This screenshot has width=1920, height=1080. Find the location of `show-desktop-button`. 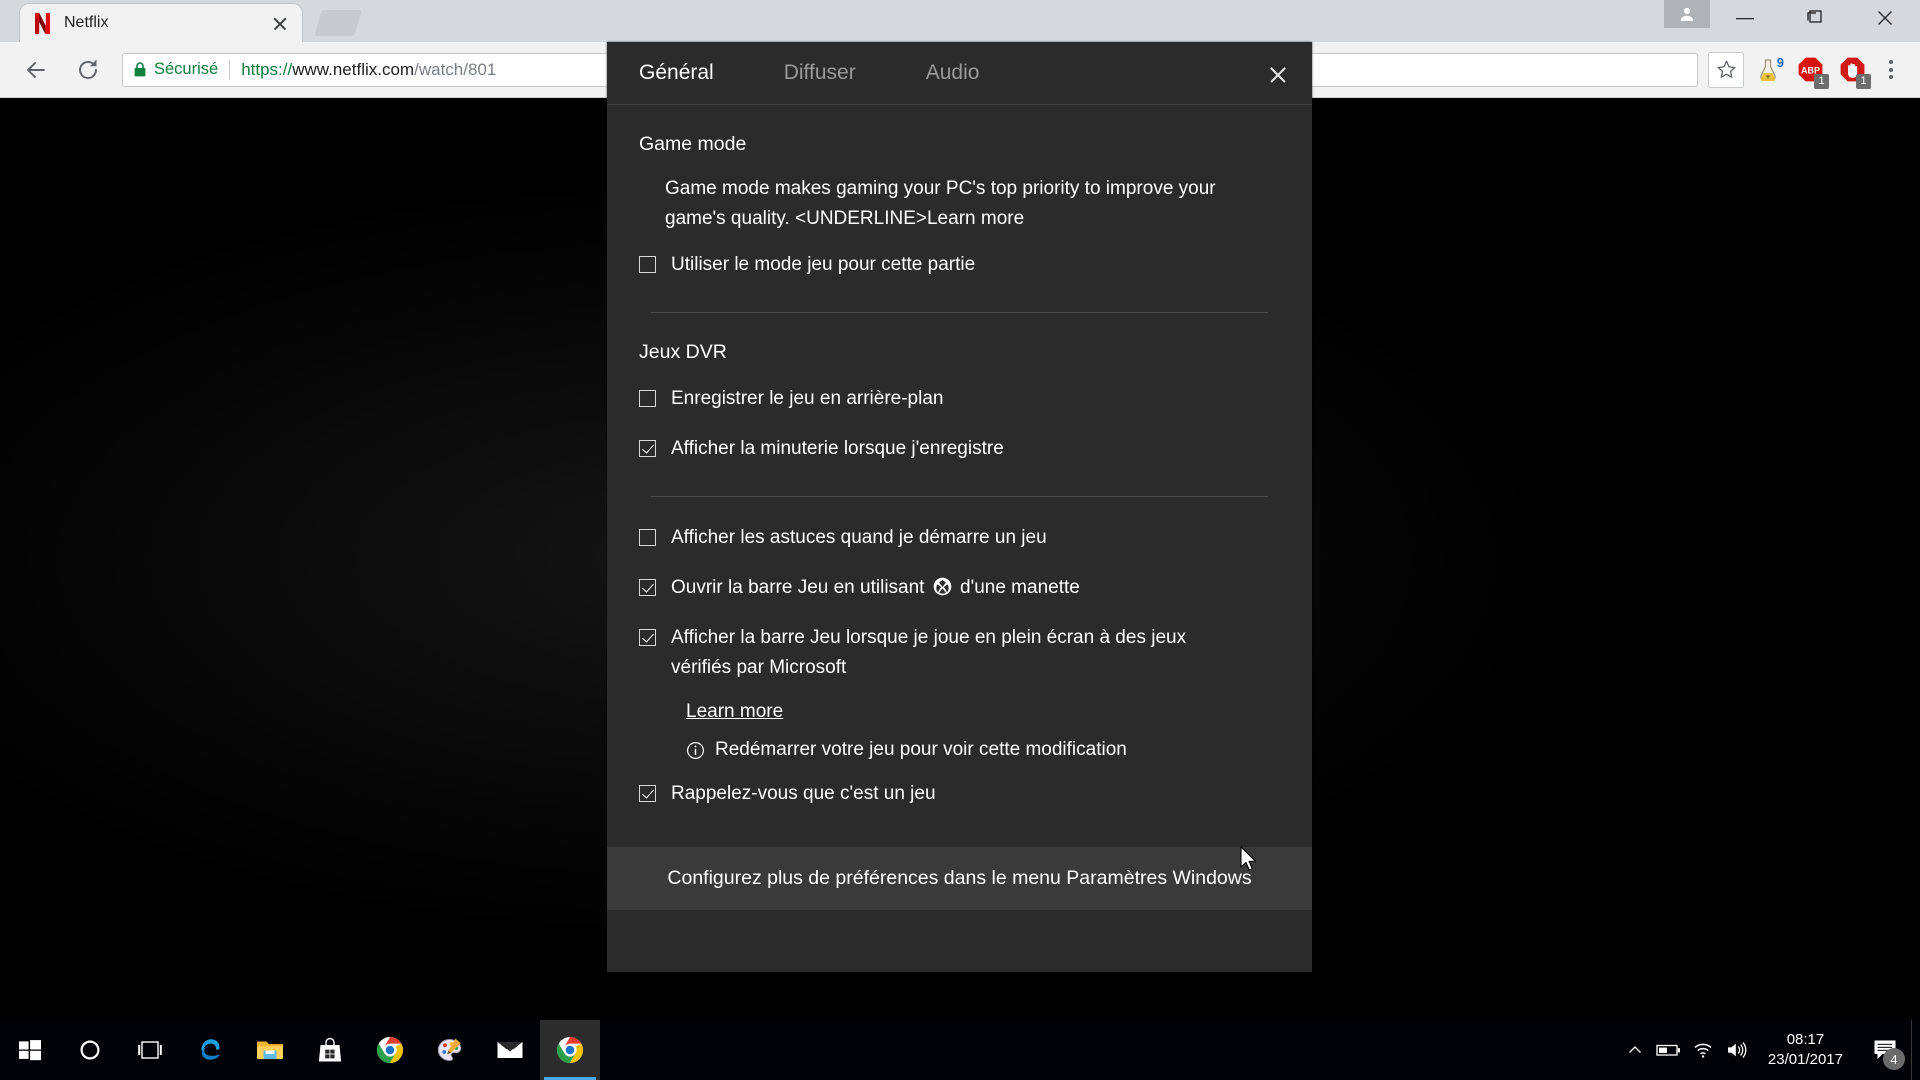

show-desktop-button is located at coordinates (1915, 1050).